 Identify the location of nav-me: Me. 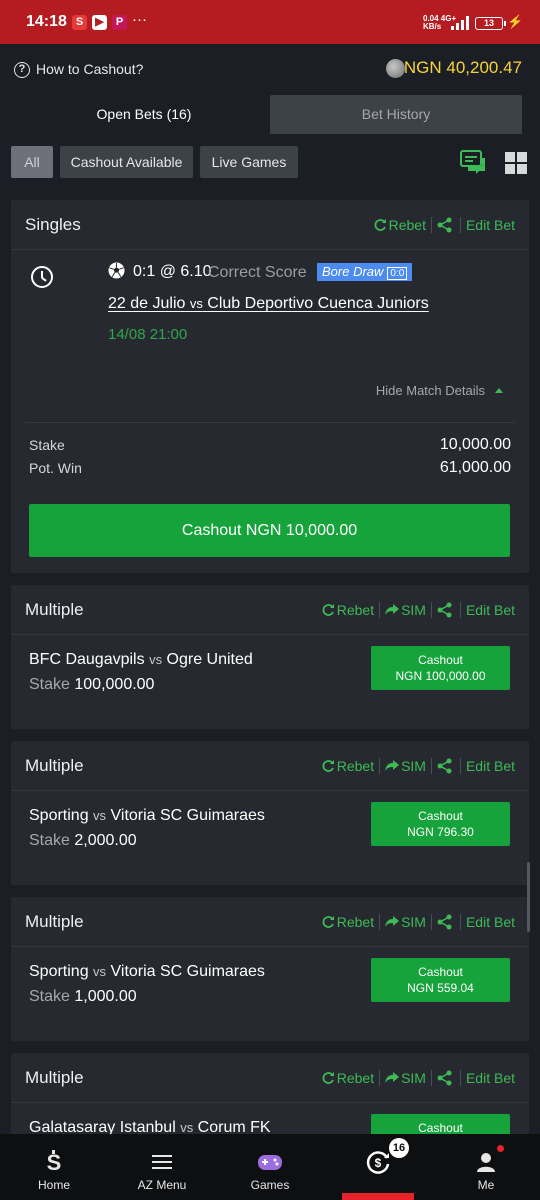
(486, 1167).